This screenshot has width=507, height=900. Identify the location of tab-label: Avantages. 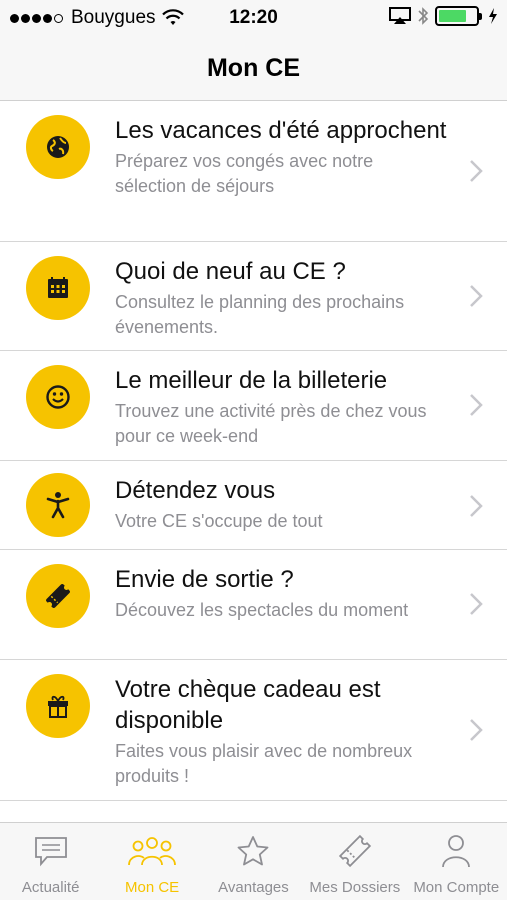
(253, 887).